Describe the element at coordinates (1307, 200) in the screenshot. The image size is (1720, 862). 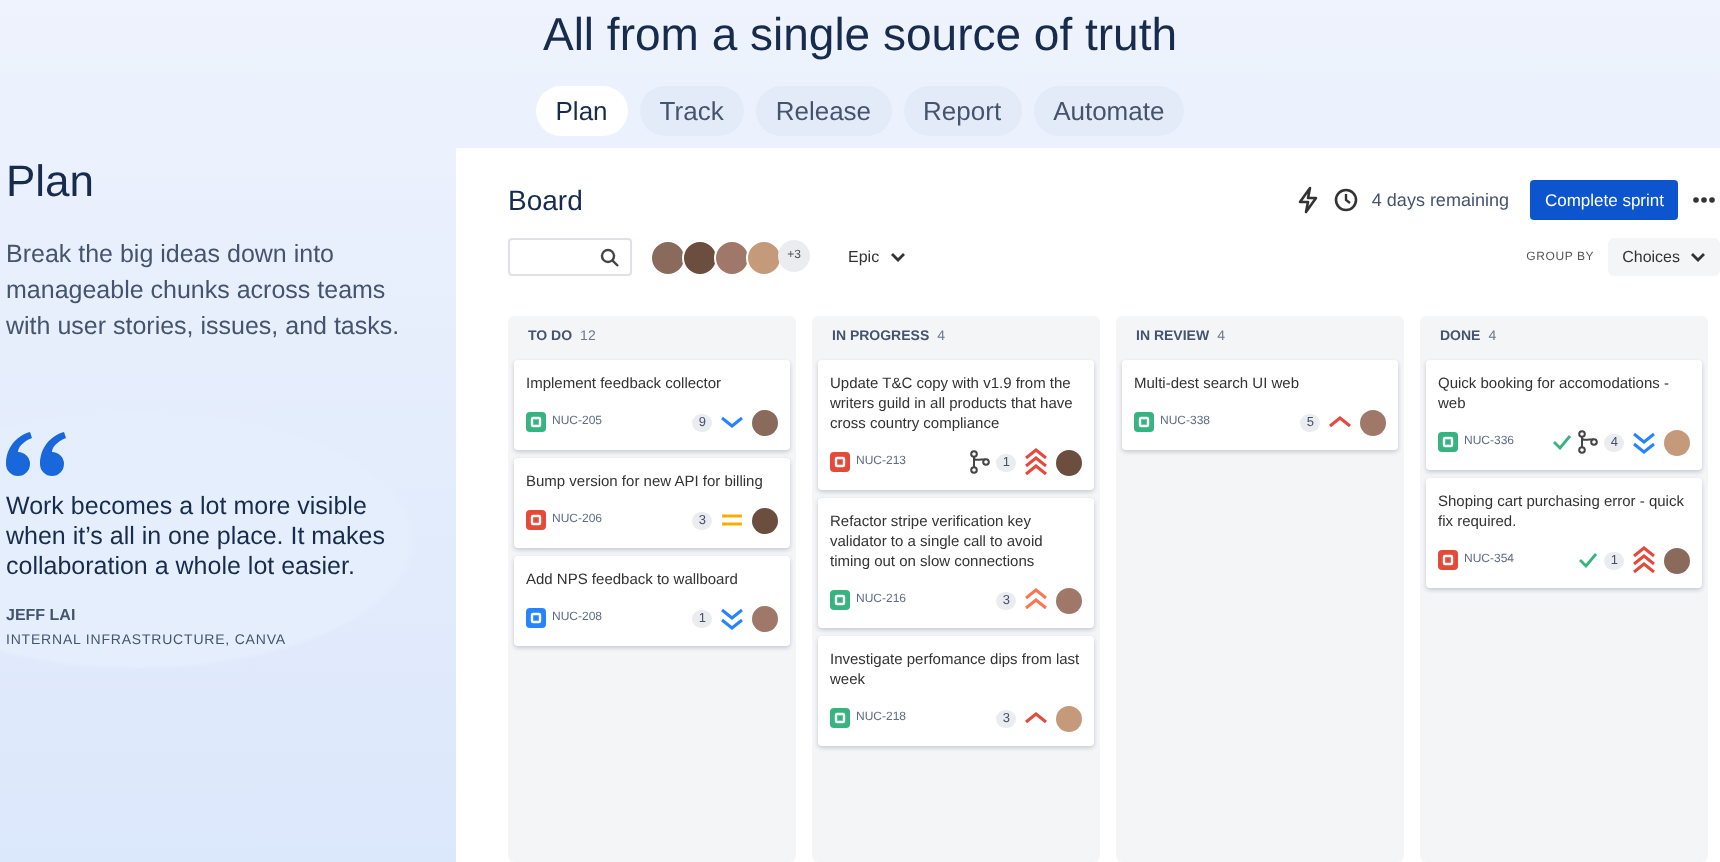
I see `lightning-icon` at that location.